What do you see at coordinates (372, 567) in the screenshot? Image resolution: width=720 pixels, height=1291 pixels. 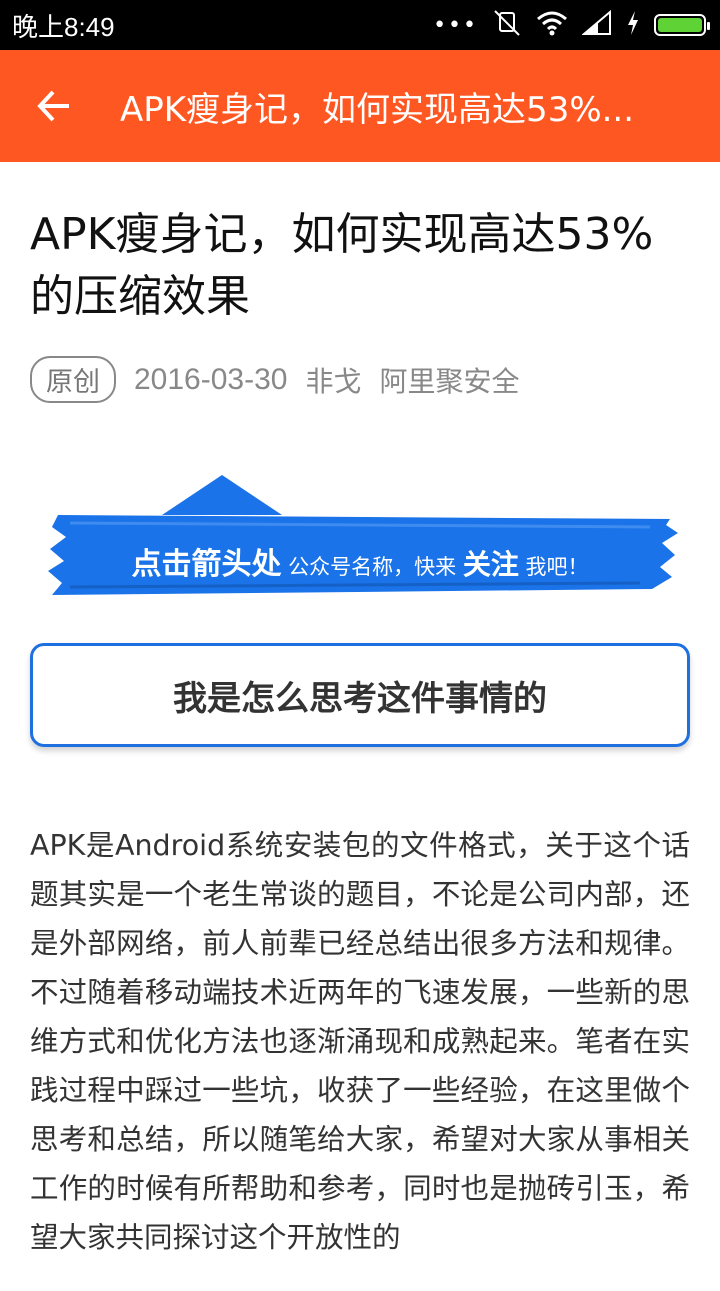 I see `banner-part2: 公众号名称，快来` at bounding box center [372, 567].